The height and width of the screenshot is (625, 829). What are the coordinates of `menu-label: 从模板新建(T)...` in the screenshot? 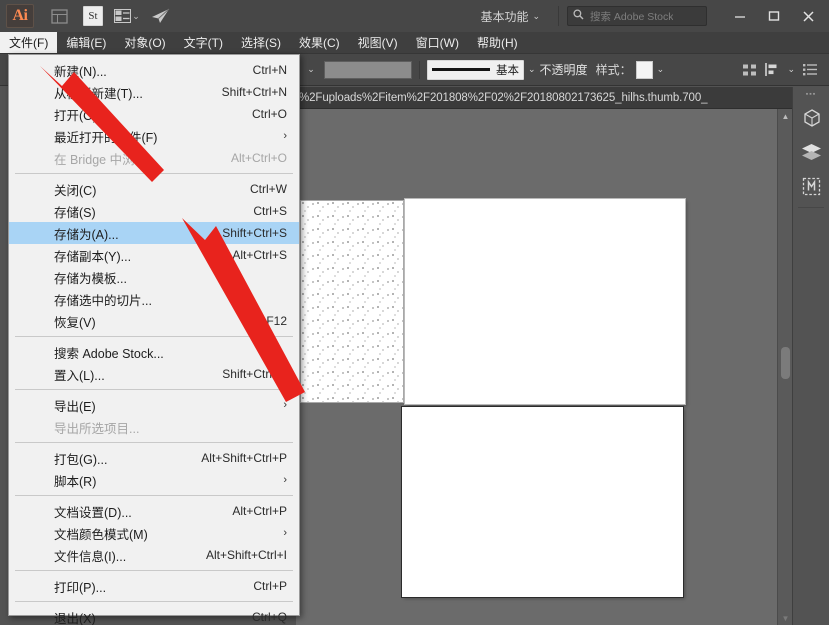 It's located at (98, 93).